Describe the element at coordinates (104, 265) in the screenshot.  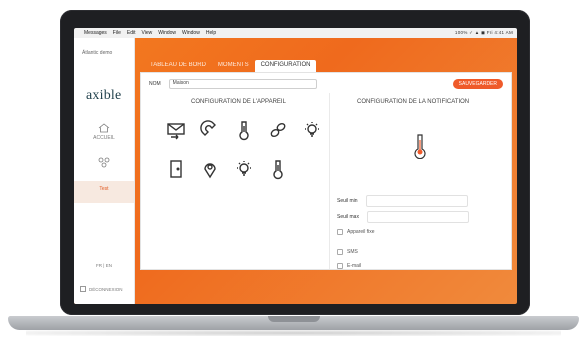
I see `language-switch: FR | EN` at that location.